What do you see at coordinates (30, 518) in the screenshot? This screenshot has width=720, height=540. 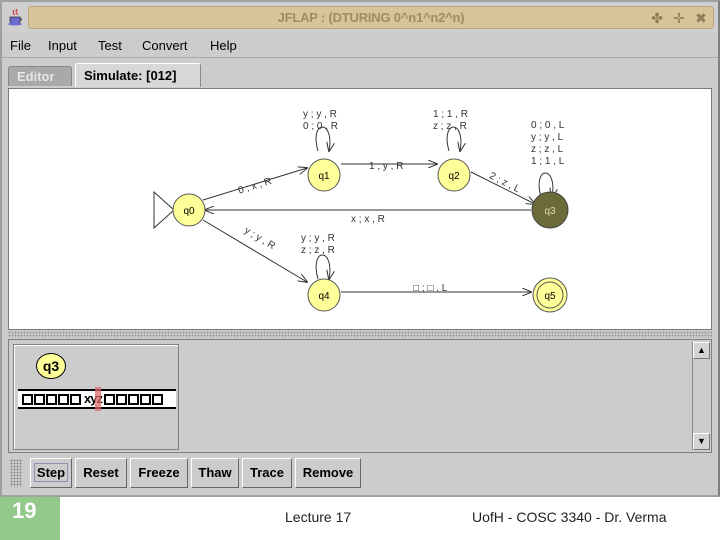 I see `slide-number: 19` at bounding box center [30, 518].